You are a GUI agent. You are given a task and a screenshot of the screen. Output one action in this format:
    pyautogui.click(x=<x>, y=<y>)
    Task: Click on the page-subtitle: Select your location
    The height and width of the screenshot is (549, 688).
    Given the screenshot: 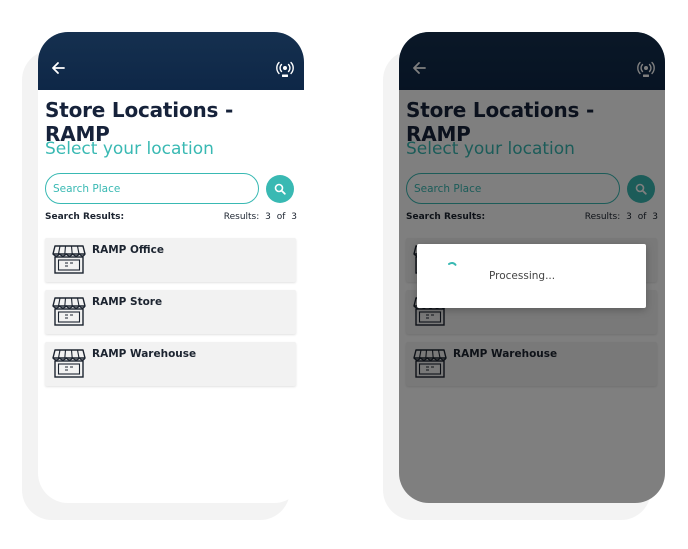 What is the action you would take?
    pyautogui.click(x=129, y=149)
    